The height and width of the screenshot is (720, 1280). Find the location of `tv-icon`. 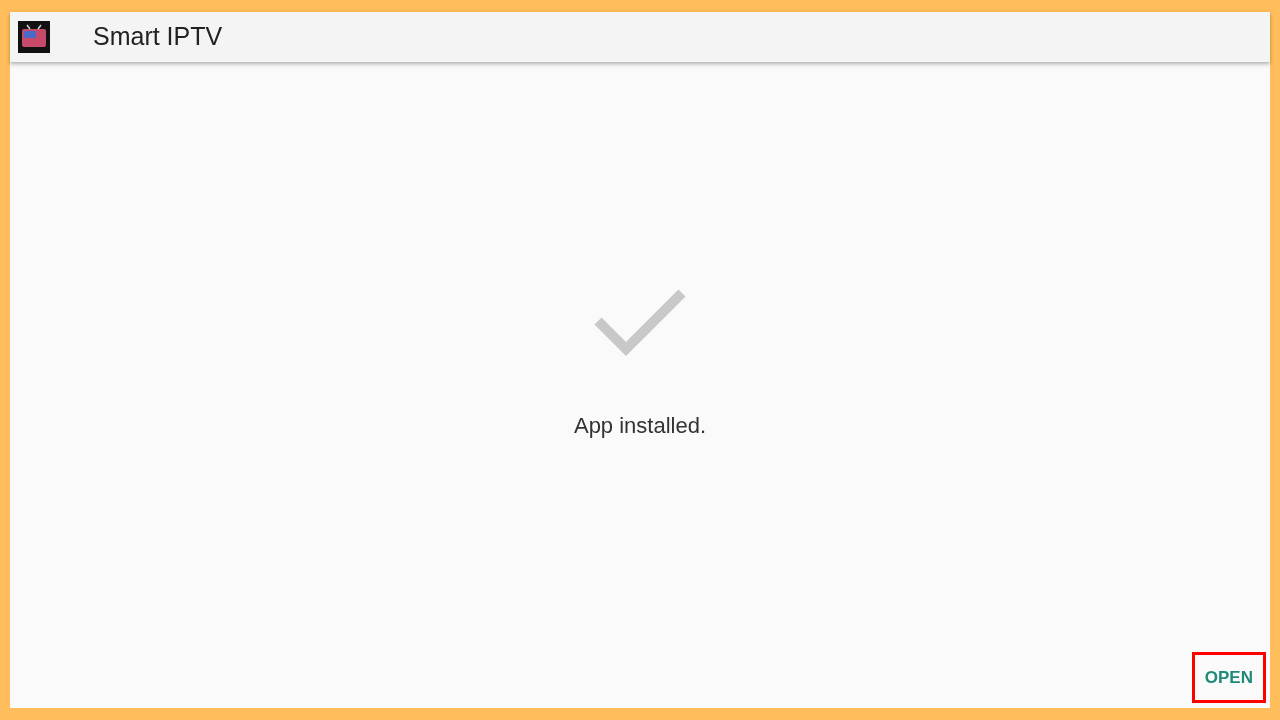

tv-icon is located at coordinates (34, 37).